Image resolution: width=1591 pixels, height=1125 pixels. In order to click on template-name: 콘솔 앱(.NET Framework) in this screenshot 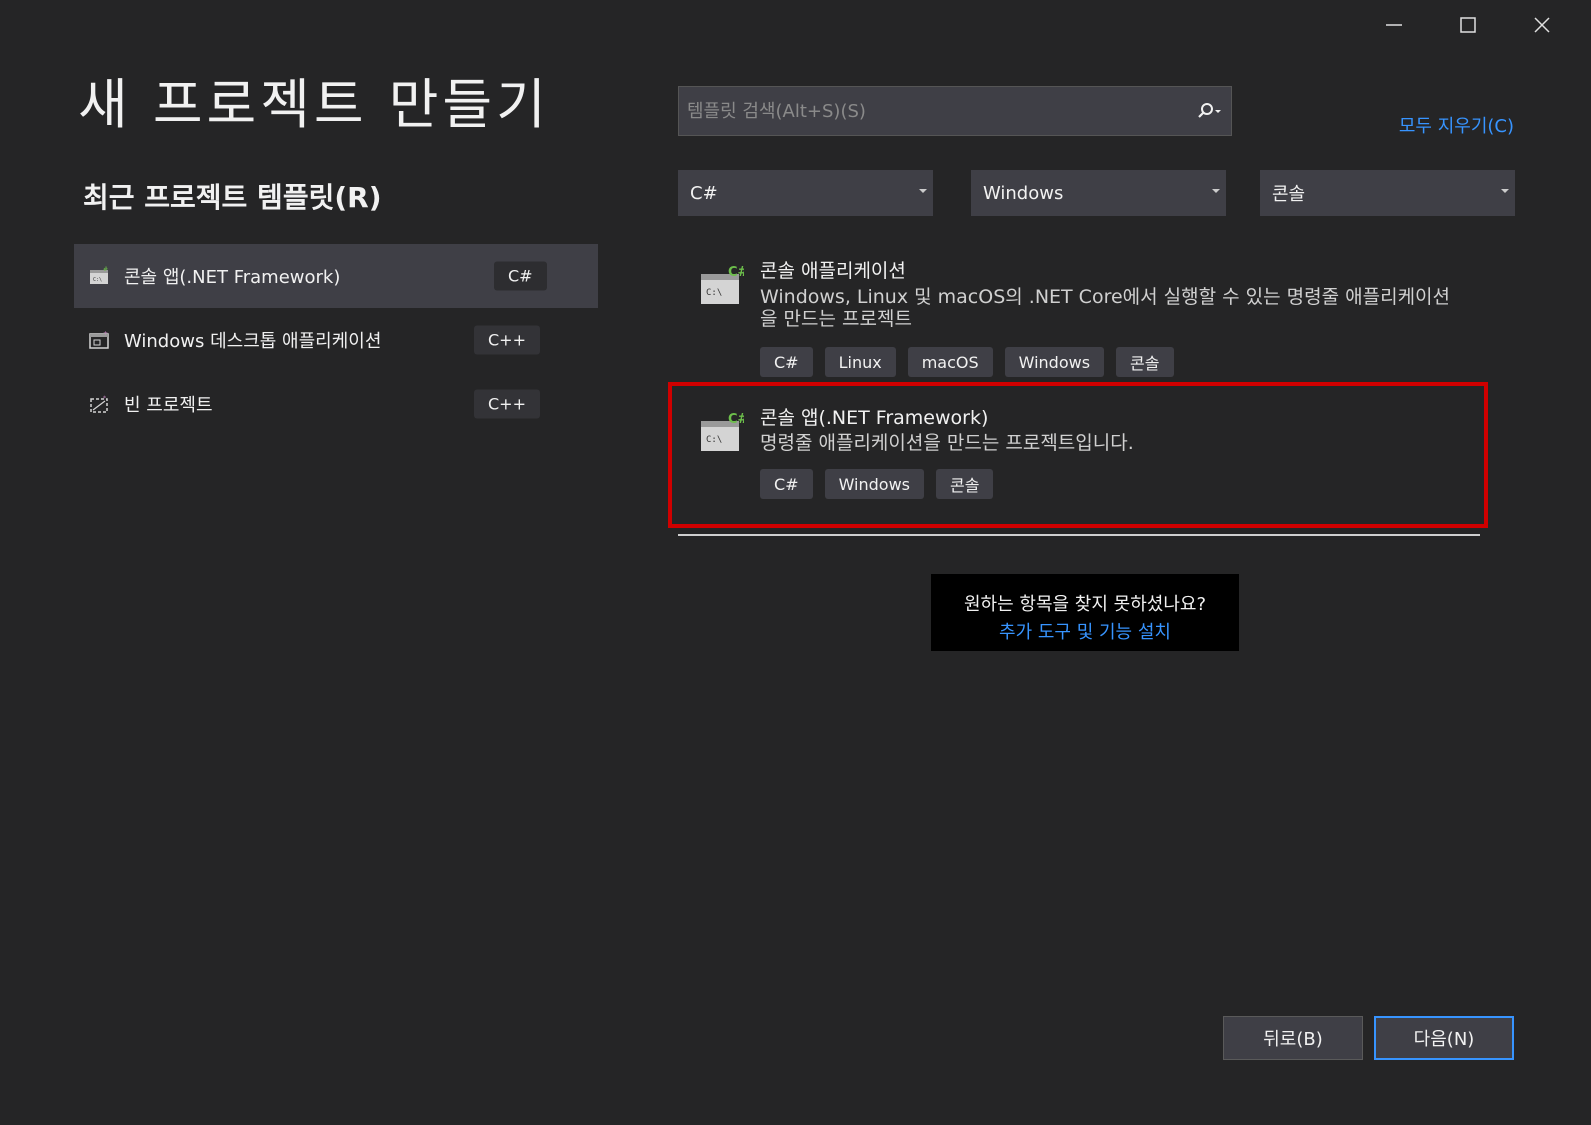, I will do `click(874, 418)`.